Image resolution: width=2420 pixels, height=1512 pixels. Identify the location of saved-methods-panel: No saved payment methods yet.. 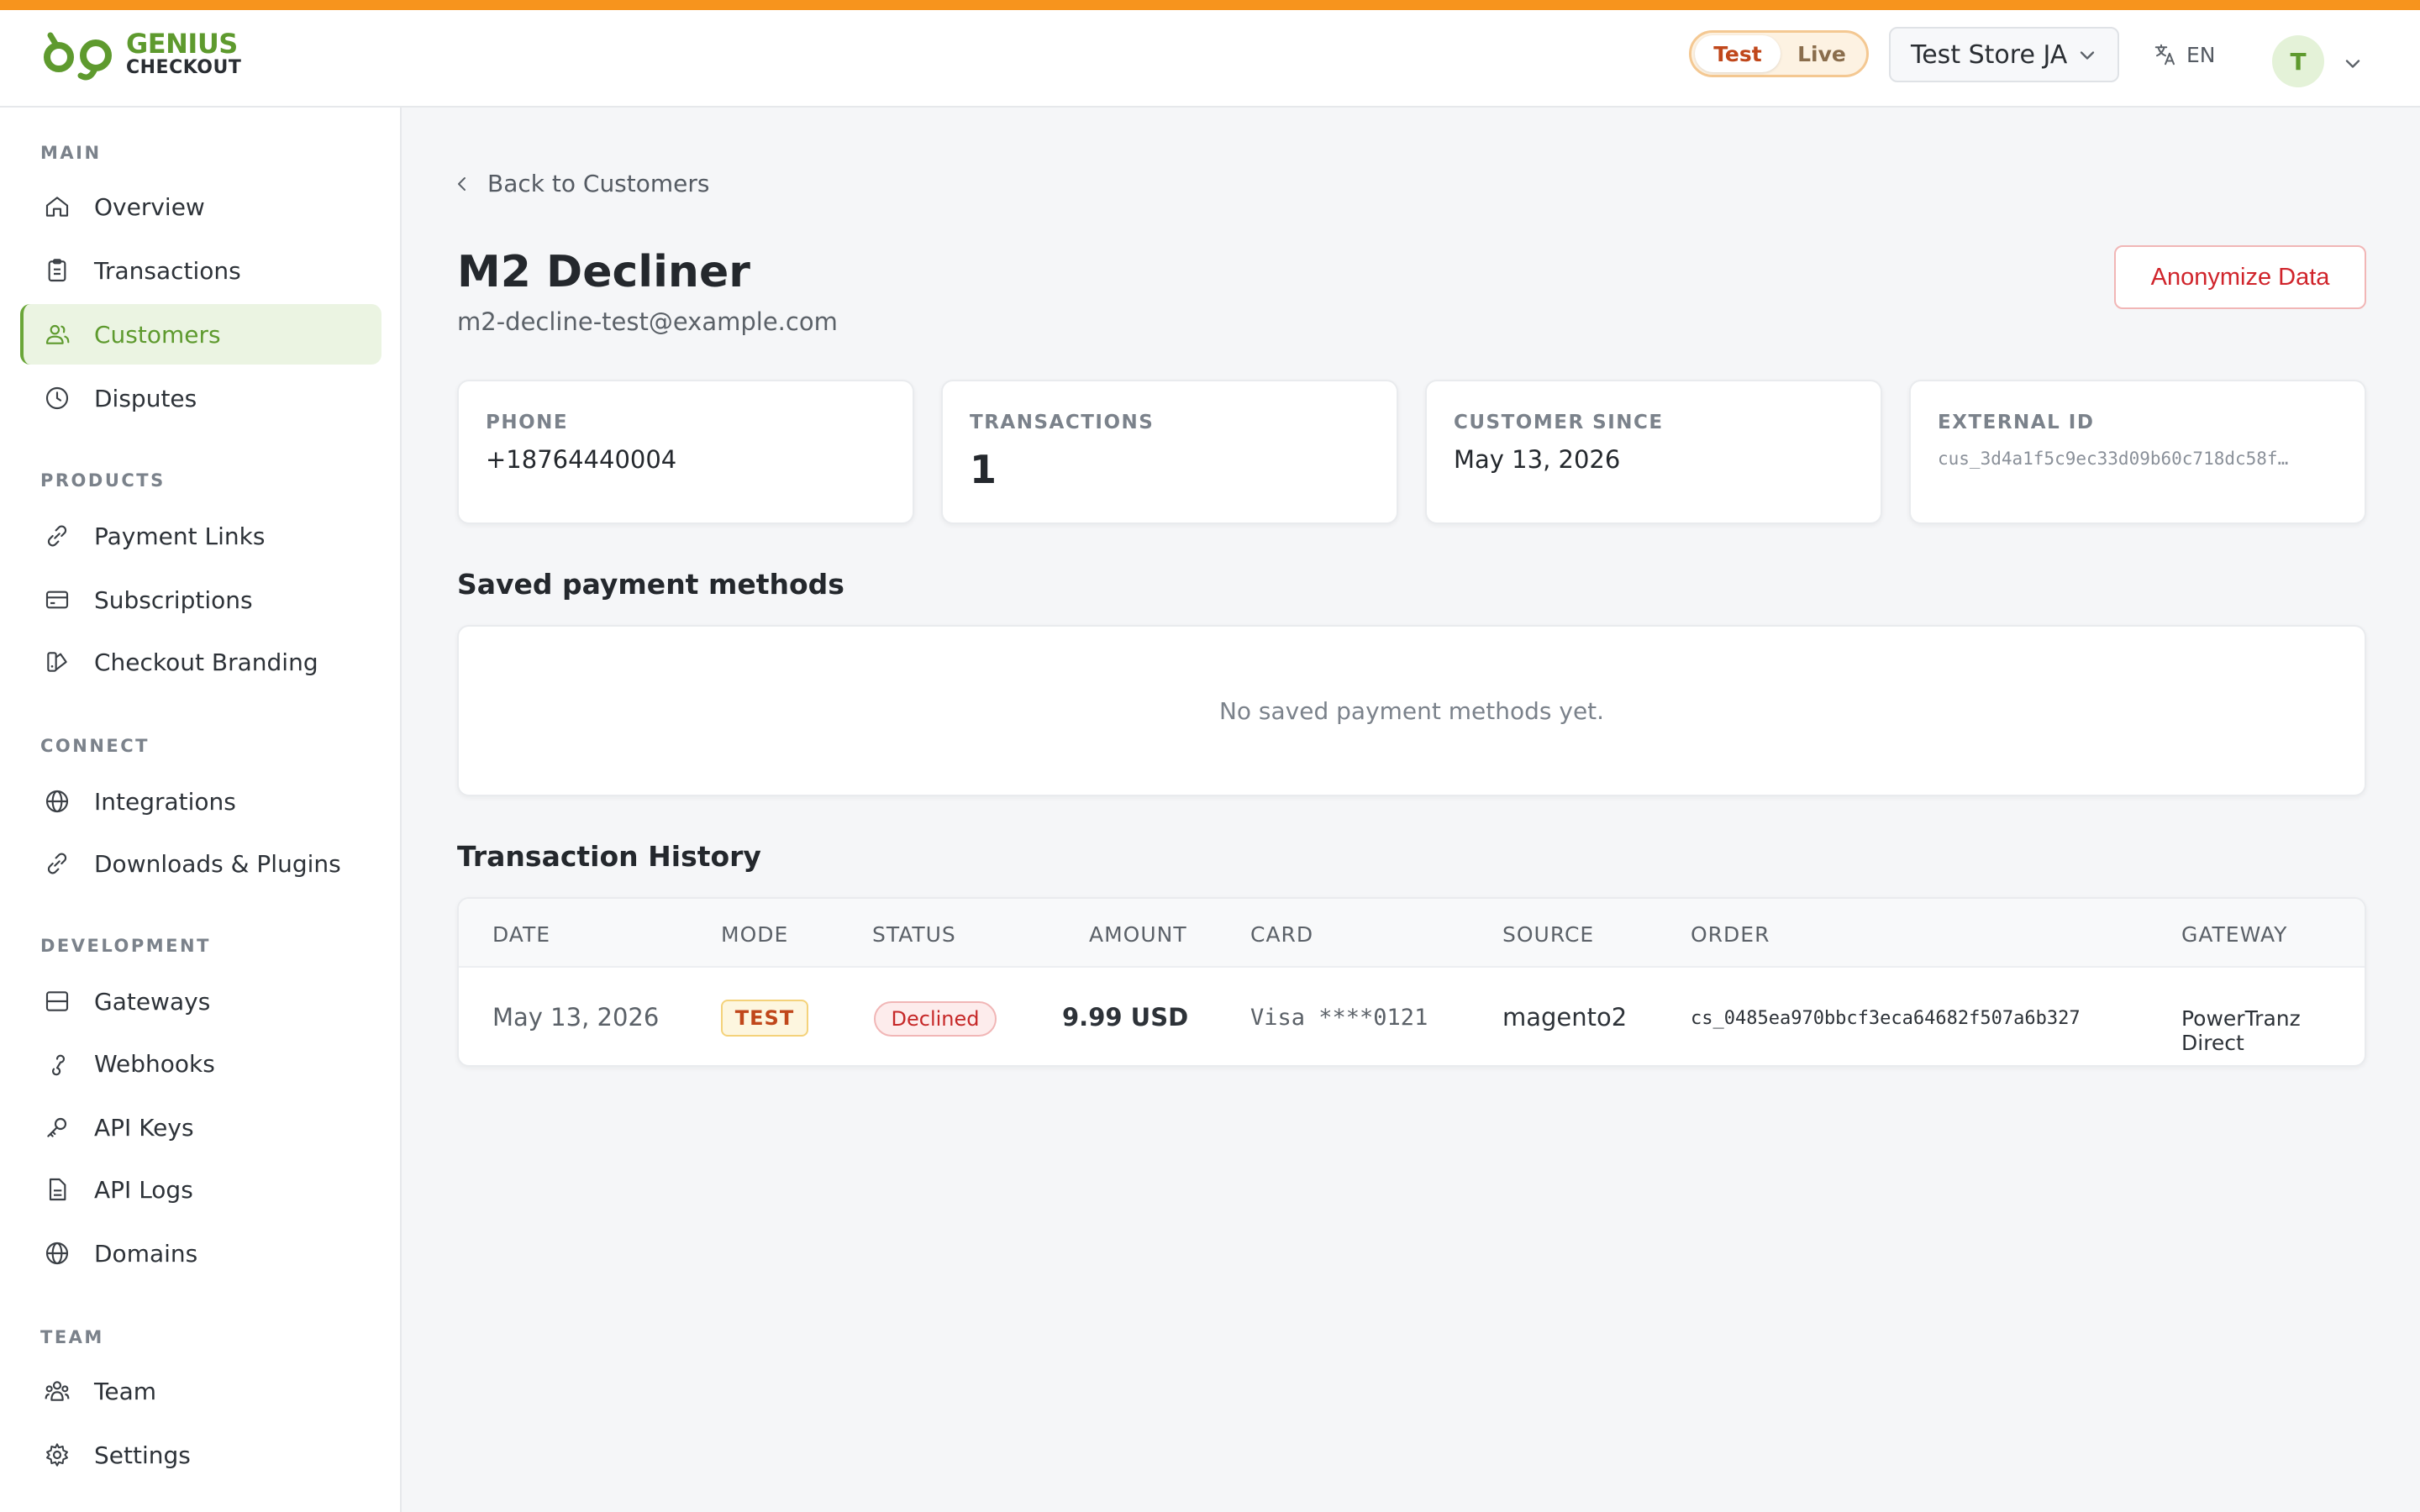
(1411, 710).